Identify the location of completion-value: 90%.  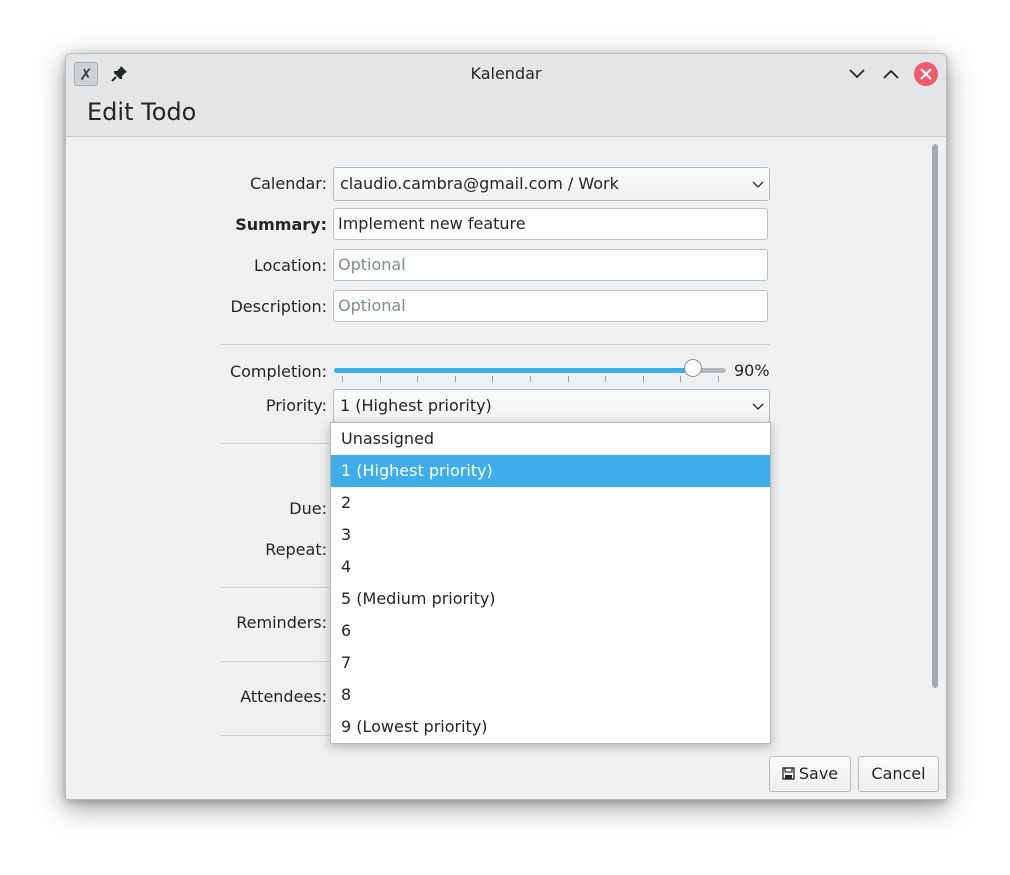
(752, 370).